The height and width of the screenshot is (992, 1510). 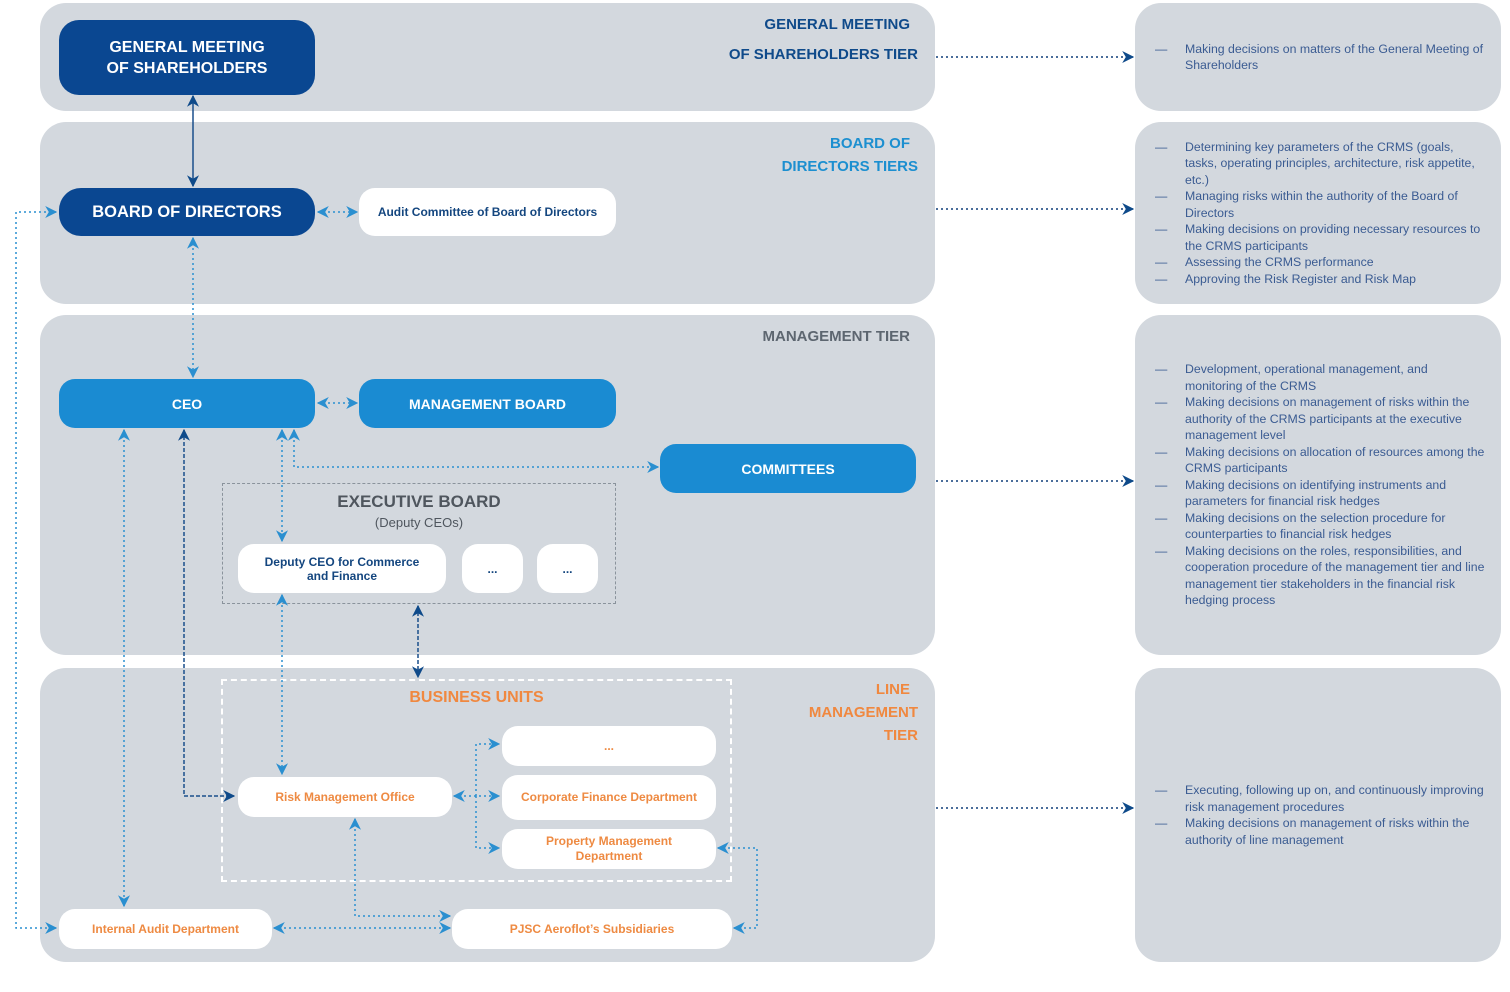 I want to click on node-label: Property Management, so click(x=609, y=841).